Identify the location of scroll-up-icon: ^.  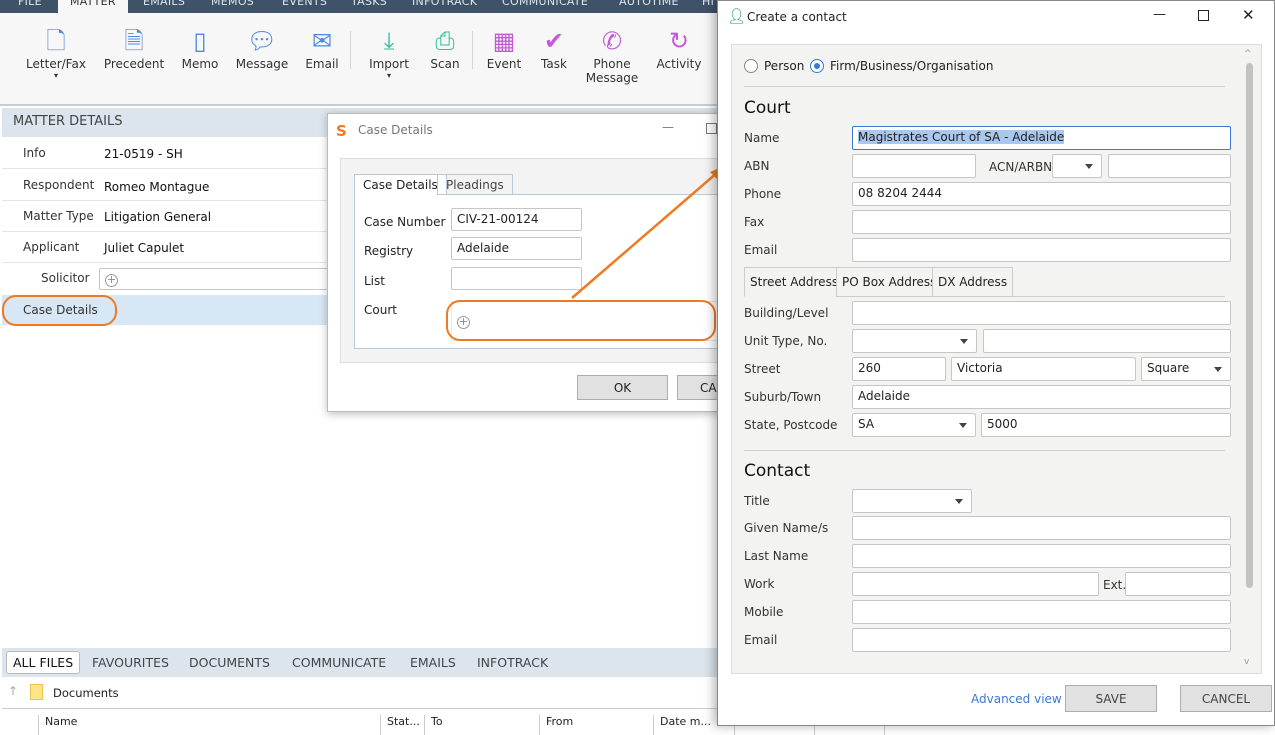
(1248, 54).